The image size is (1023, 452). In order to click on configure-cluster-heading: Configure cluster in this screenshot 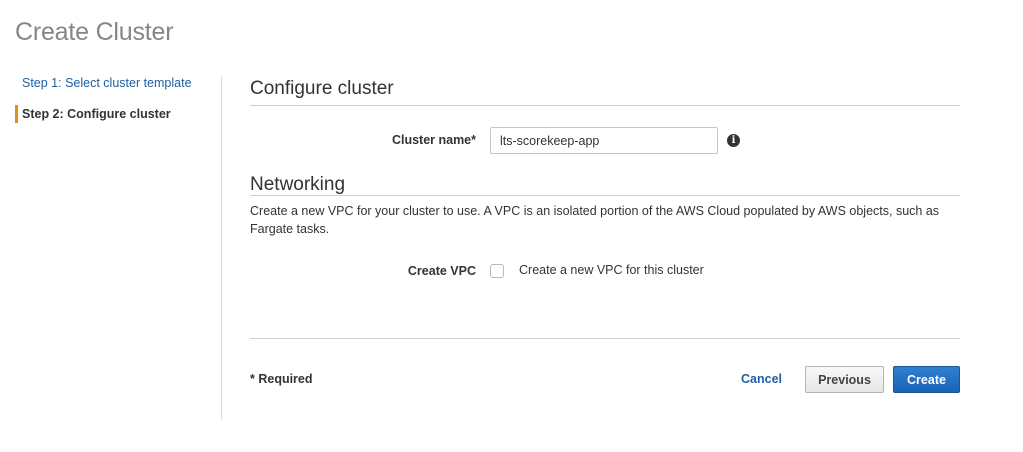, I will do `click(322, 88)`.